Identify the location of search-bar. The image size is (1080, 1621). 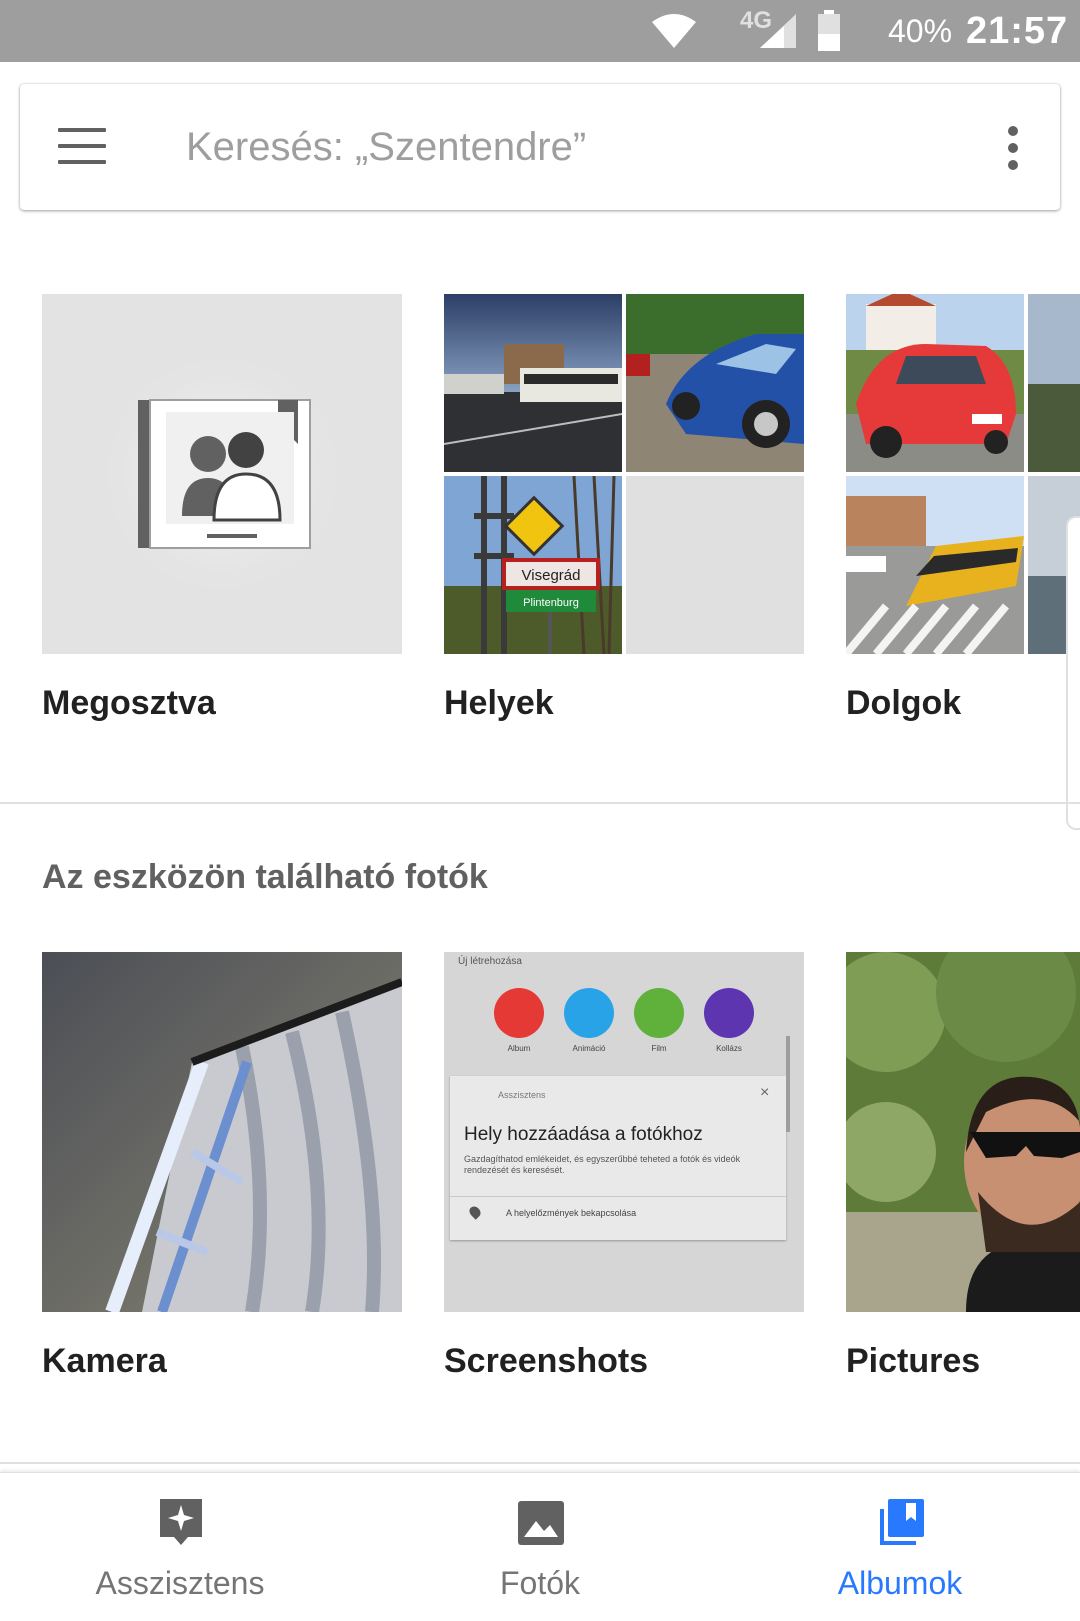
(540, 147).